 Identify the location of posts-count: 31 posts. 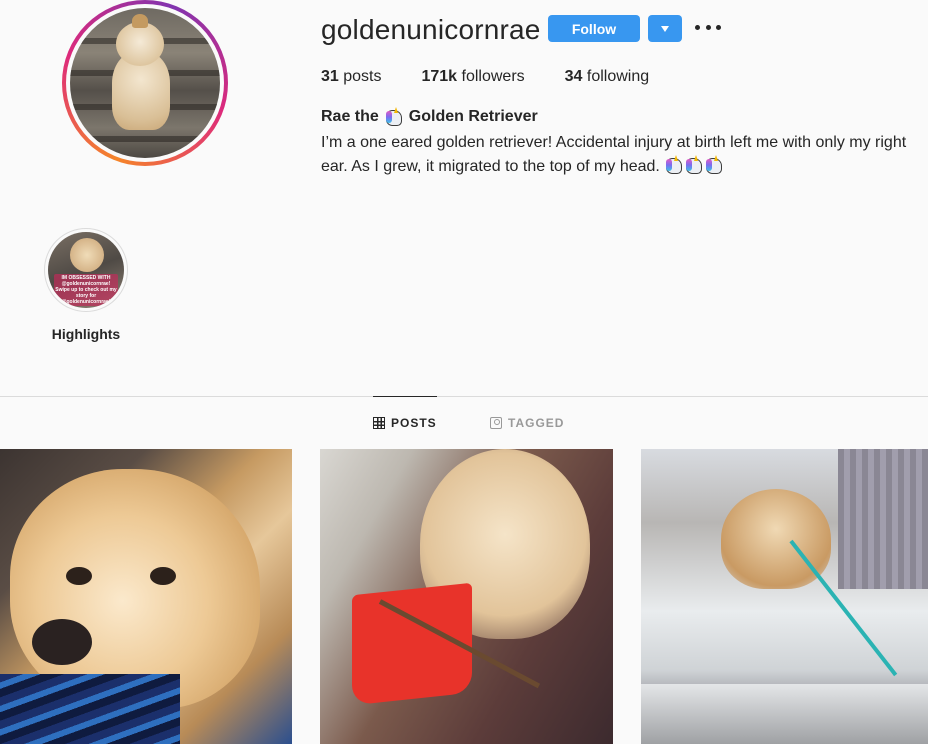
(351, 76).